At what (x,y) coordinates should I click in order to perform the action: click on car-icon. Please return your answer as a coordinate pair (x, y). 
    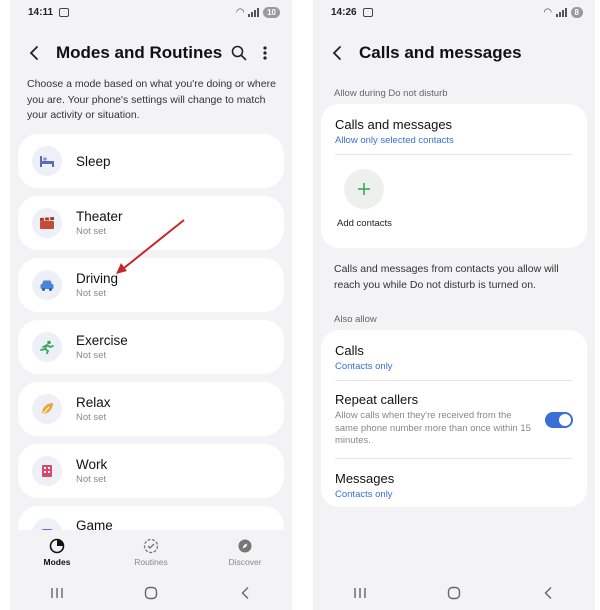
    Looking at the image, I should click on (47, 285).